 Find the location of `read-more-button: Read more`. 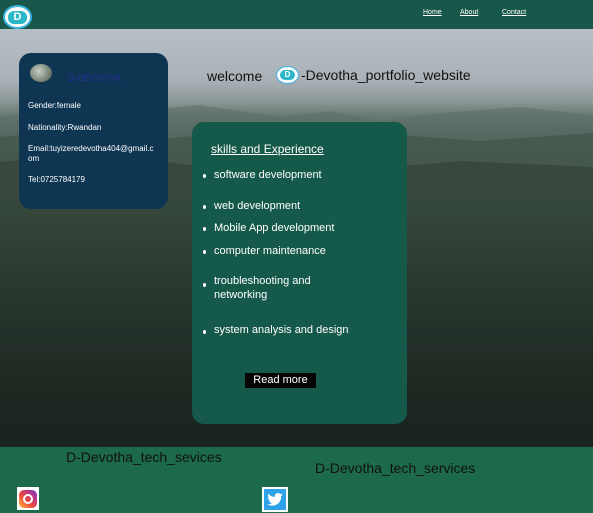

read-more-button: Read more is located at coordinates (280, 380).